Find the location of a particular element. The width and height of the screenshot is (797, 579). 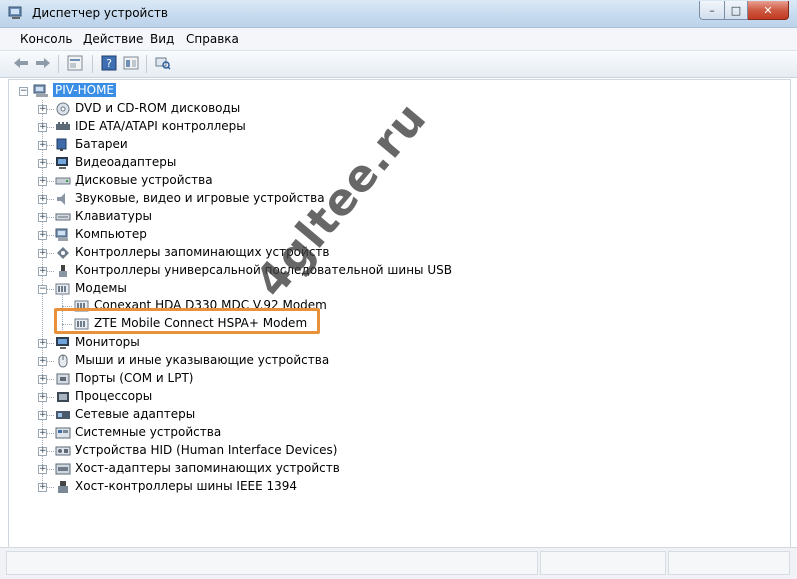

help-button: ? is located at coordinates (109, 63).